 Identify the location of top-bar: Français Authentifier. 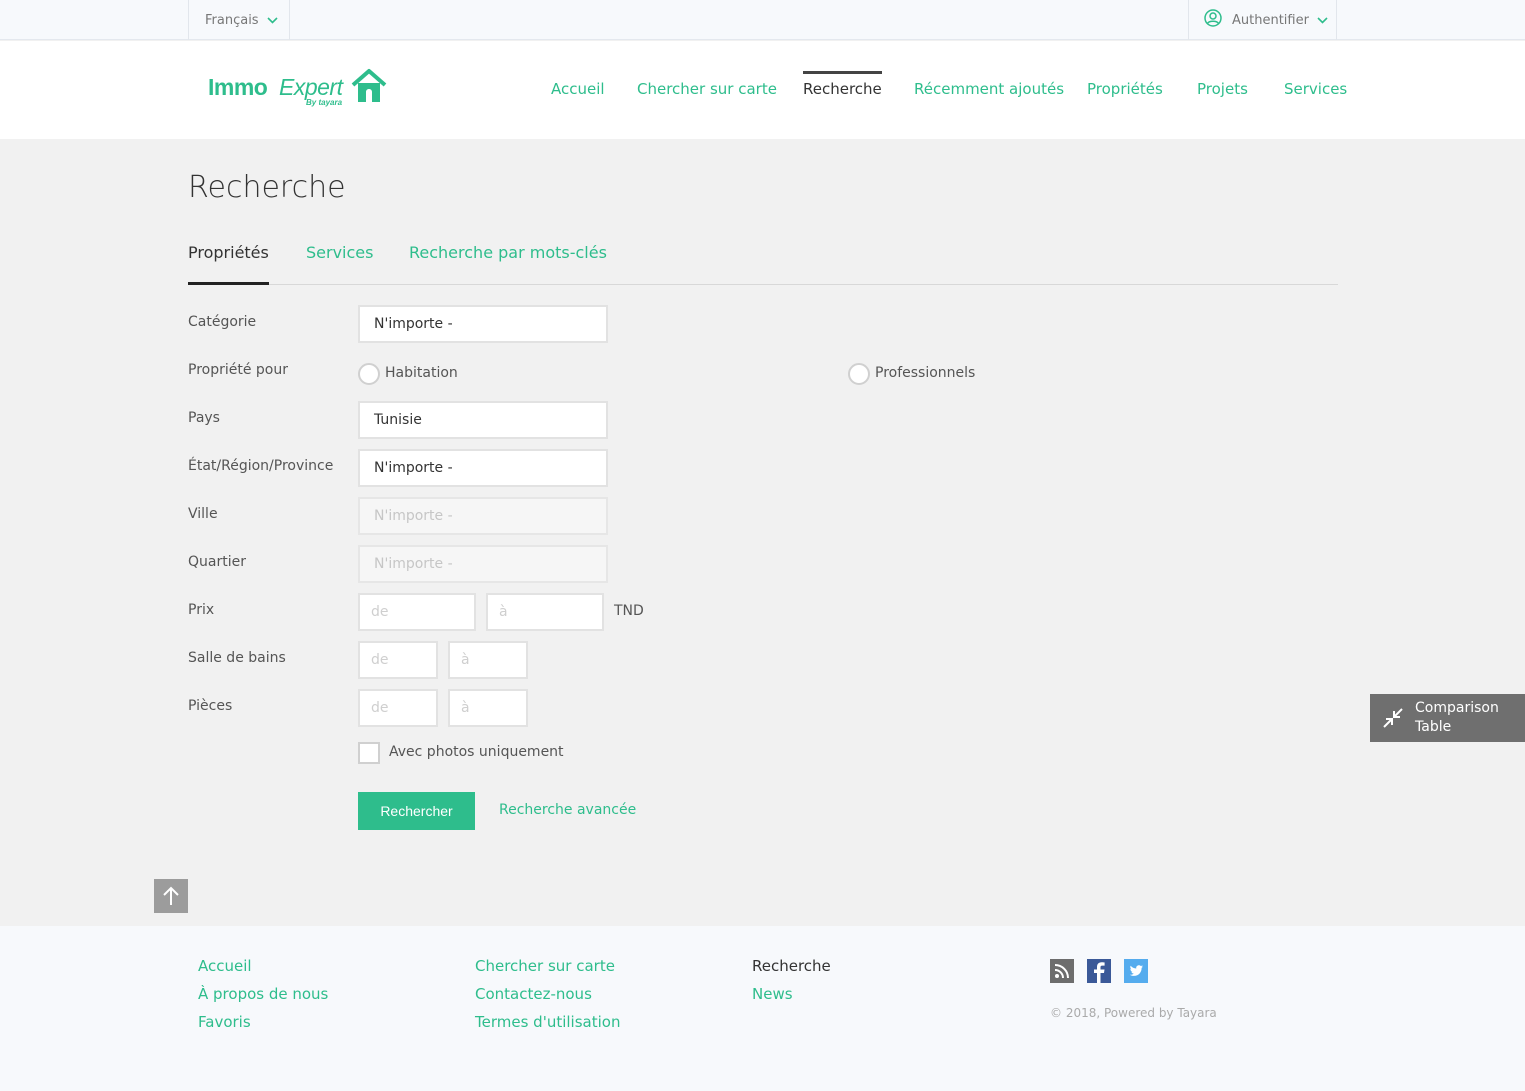
(762, 20).